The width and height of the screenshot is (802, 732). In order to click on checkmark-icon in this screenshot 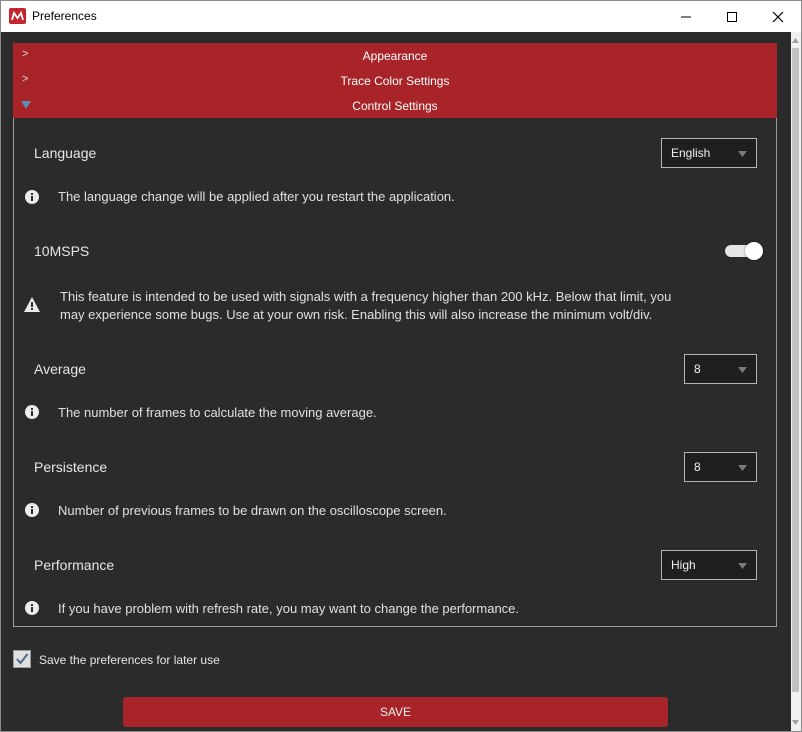, I will do `click(22, 659)`.